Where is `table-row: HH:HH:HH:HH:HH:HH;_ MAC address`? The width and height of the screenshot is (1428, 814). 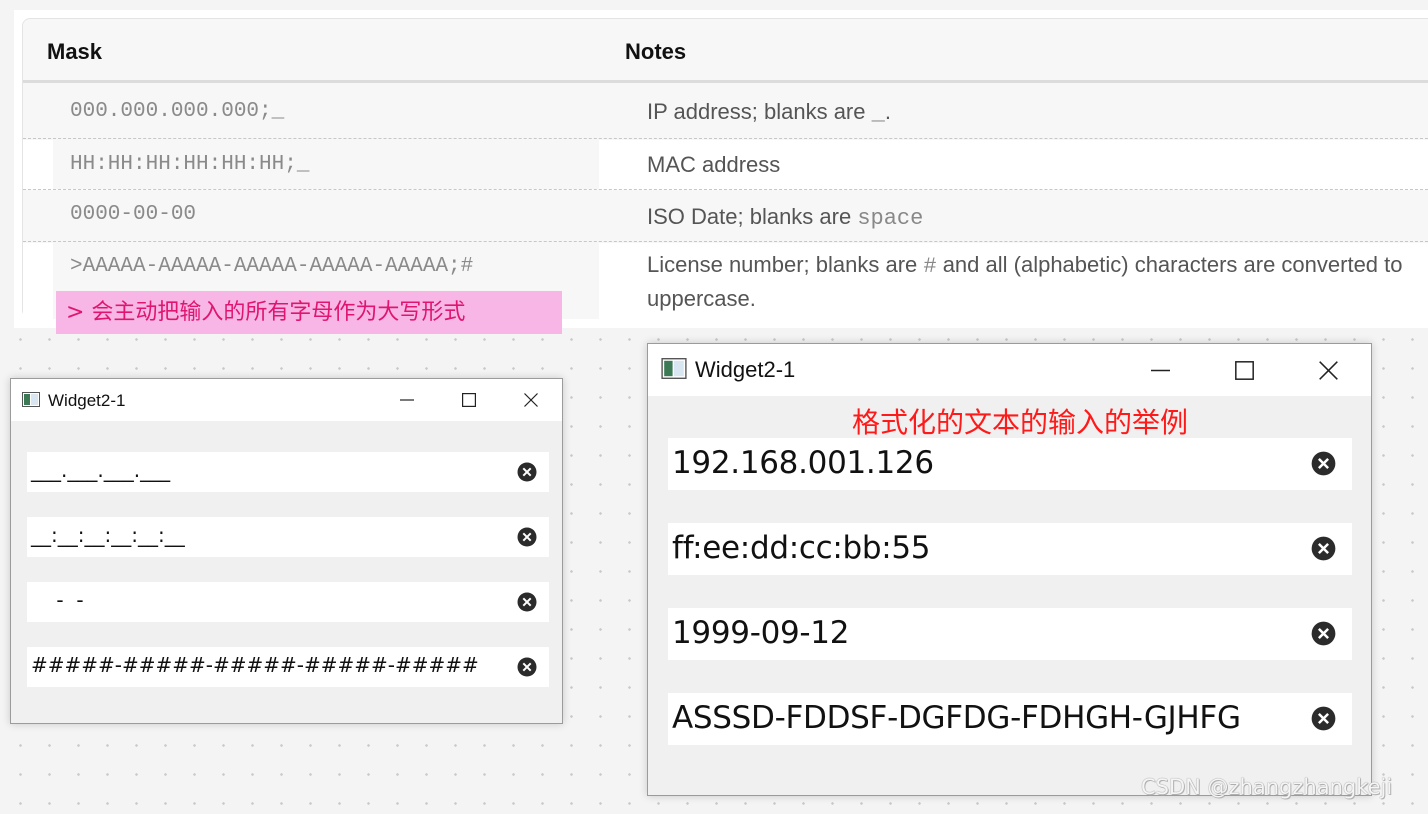
table-row: HH:HH:HH:HH:HH:HH;_ MAC address is located at coordinates (725, 165).